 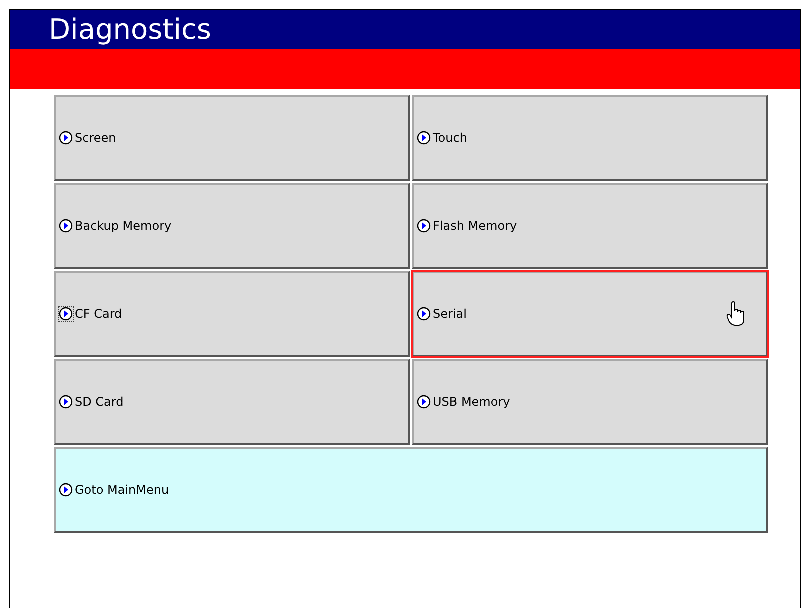 What do you see at coordinates (411, 490) in the screenshot?
I see `menu-button: Goto MainMenu` at bounding box center [411, 490].